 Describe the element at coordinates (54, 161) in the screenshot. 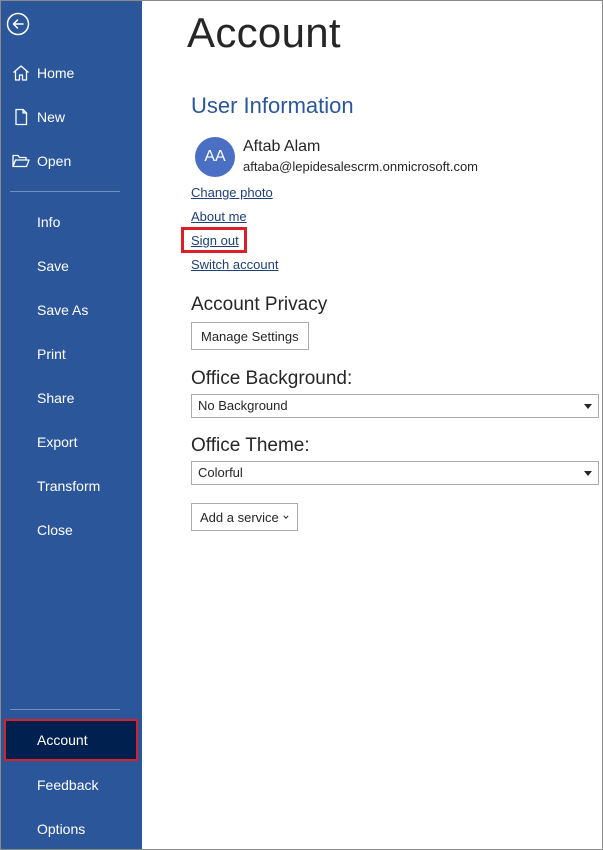

I see `sidebar-item-label: Open` at that location.